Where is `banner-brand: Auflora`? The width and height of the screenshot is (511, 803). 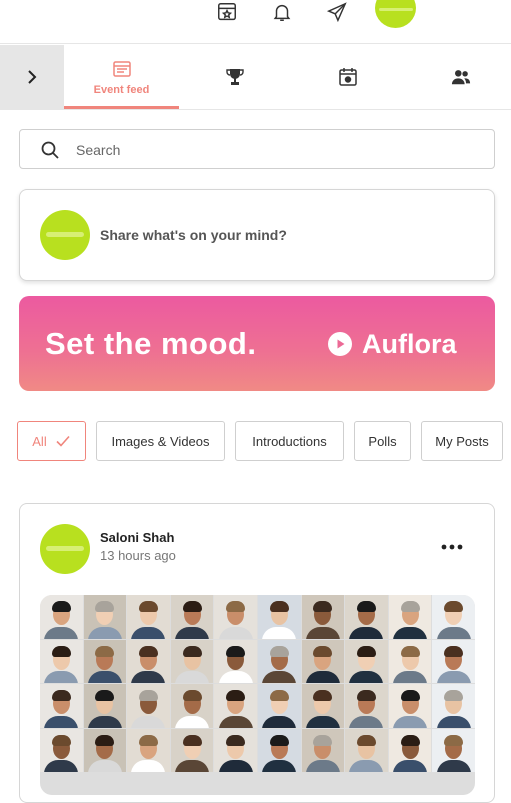
banner-brand: Auflora is located at coordinates (409, 344).